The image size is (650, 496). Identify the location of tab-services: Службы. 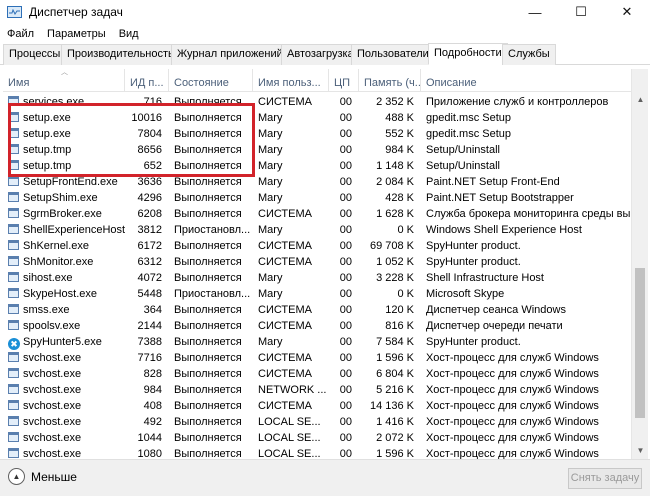
(529, 54).